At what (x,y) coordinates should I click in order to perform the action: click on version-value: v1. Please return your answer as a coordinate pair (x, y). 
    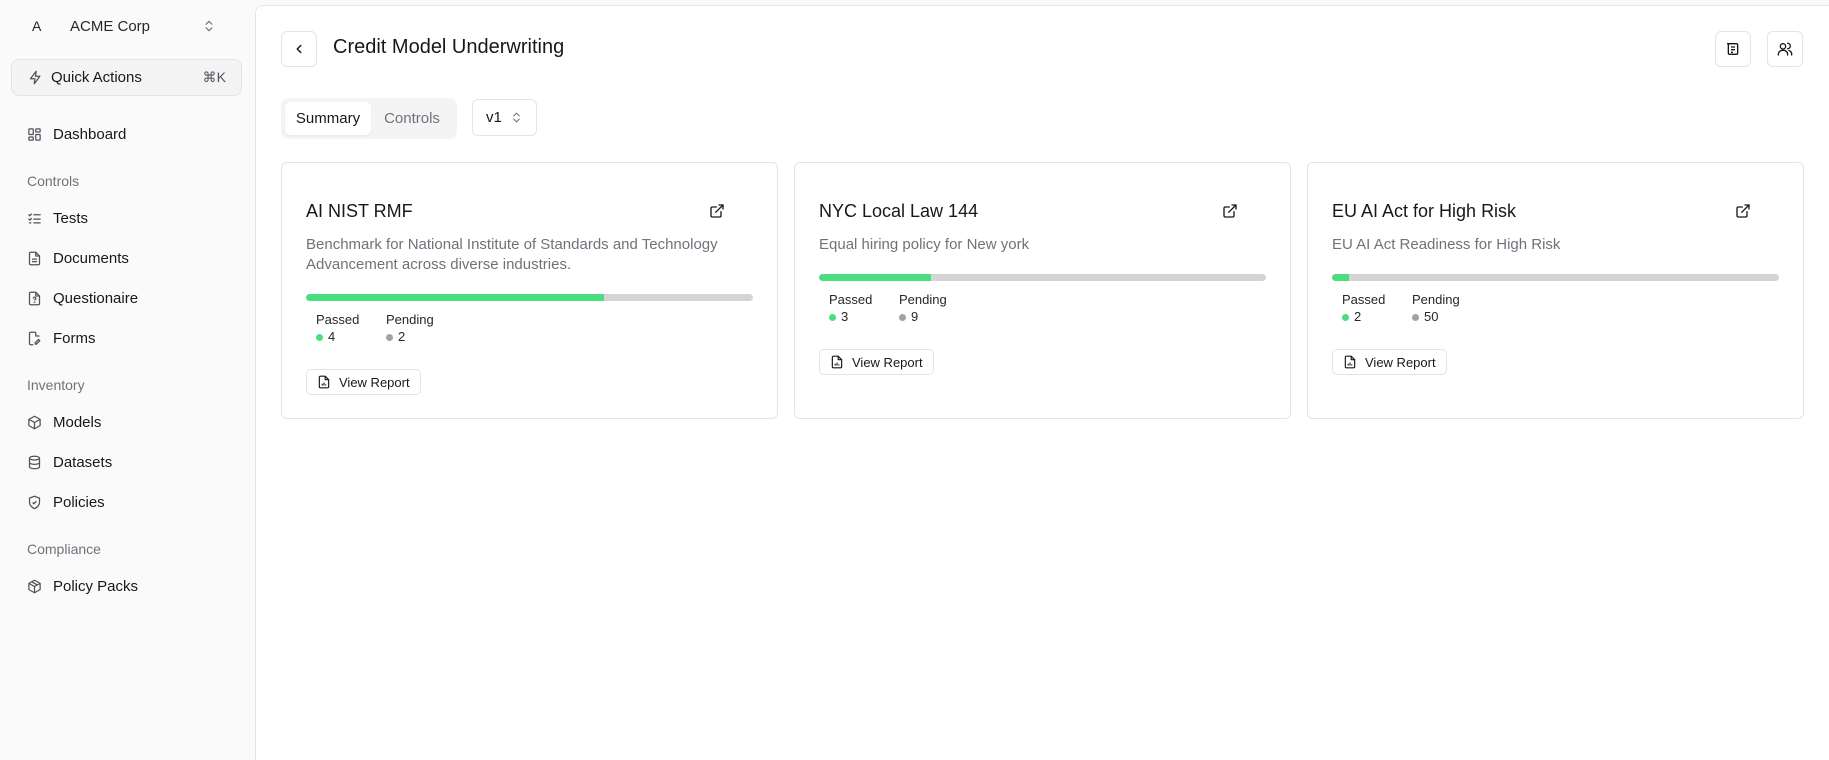
    Looking at the image, I should click on (494, 117).